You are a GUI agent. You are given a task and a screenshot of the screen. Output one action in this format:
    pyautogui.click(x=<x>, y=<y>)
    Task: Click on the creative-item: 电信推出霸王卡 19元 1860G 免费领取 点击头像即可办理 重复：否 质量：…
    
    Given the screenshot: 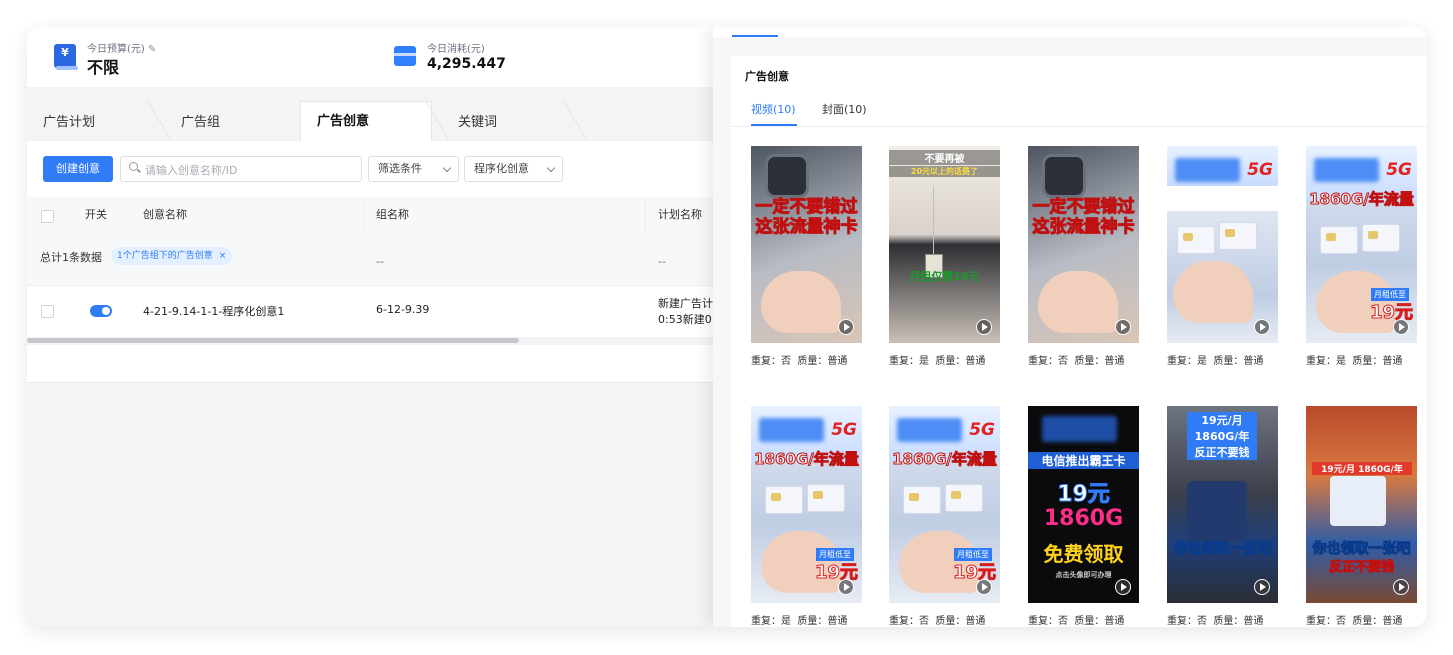 What is the action you would take?
    pyautogui.click(x=1083, y=516)
    